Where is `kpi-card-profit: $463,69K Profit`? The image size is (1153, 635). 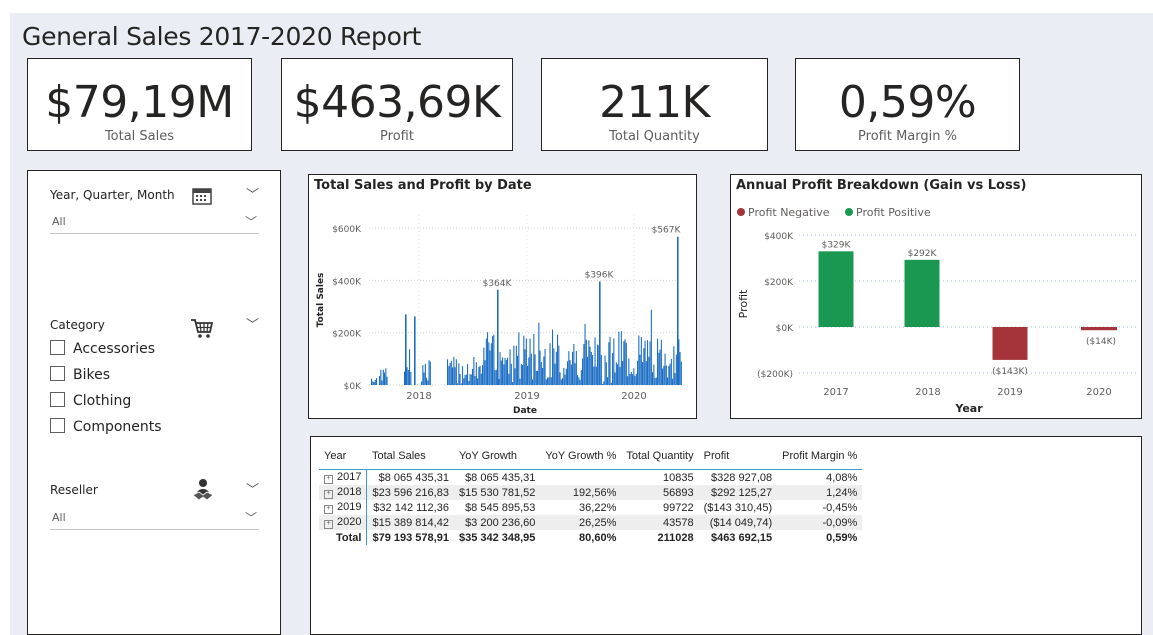
kpi-card-profit: $463,69K Profit is located at coordinates (397, 104).